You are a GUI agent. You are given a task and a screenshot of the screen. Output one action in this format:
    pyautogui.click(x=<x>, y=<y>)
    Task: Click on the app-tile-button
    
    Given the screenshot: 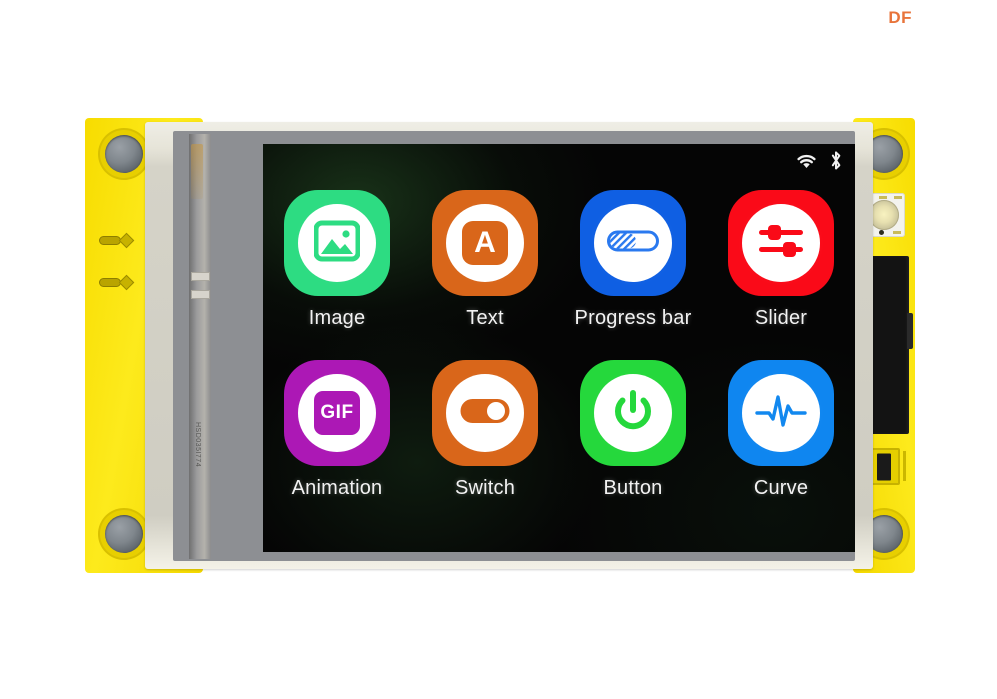 What is the action you would take?
    pyautogui.click(x=633, y=413)
    